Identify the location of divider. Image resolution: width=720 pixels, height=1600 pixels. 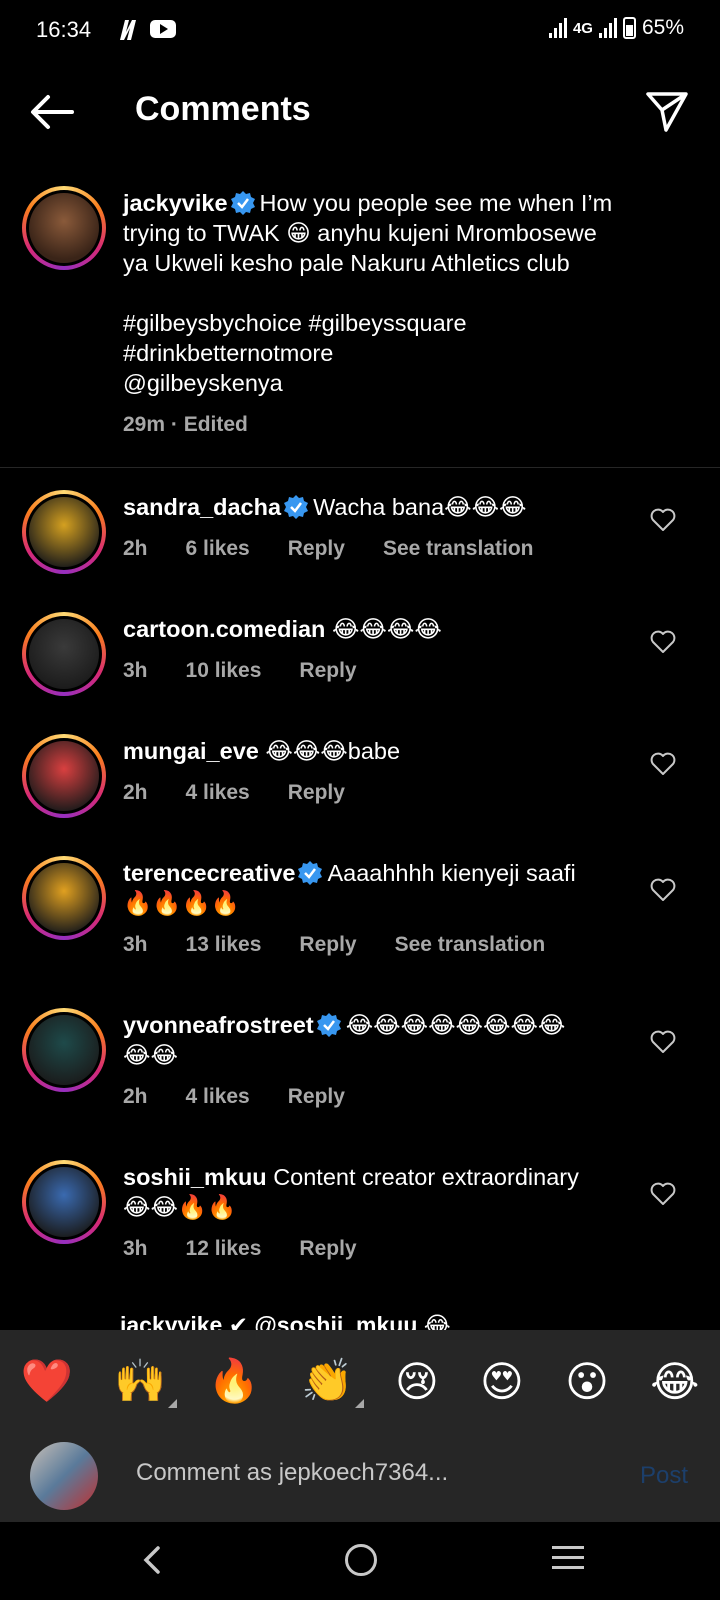
(360, 467).